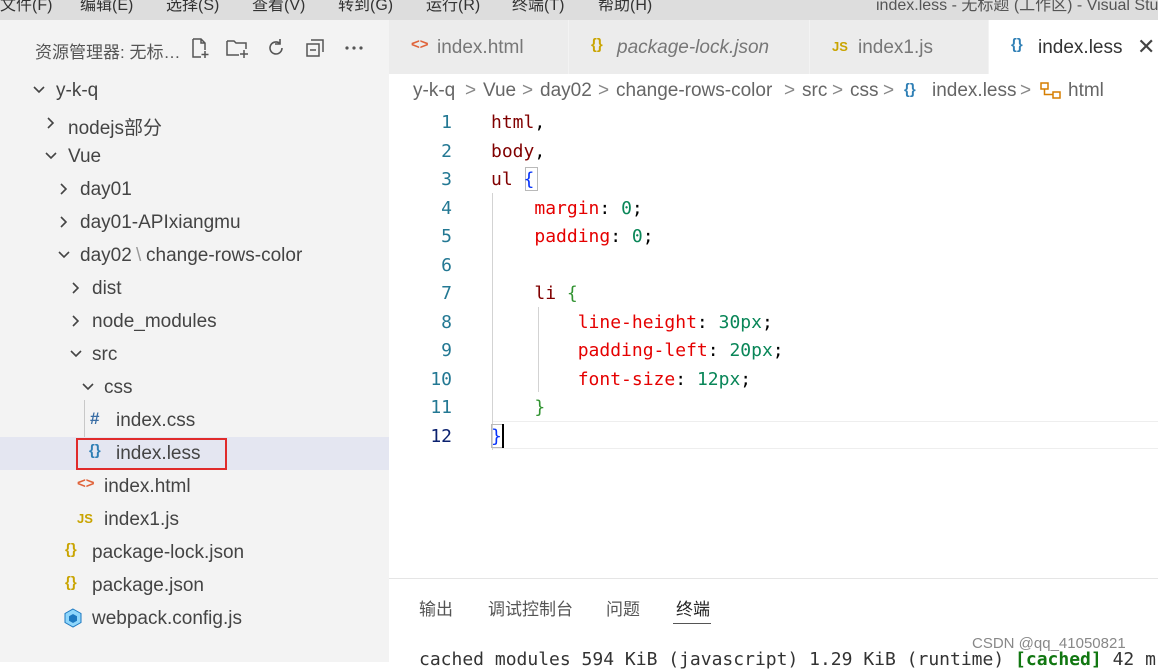  I want to click on tree-label: css, so click(118, 387).